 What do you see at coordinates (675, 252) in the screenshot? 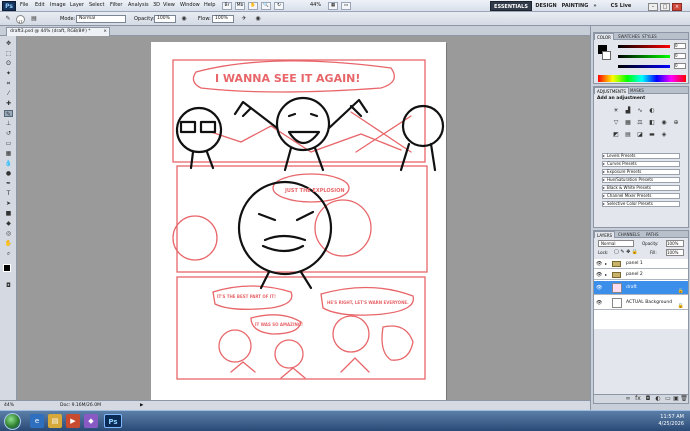
I see `fill-input: 100%` at bounding box center [675, 252].